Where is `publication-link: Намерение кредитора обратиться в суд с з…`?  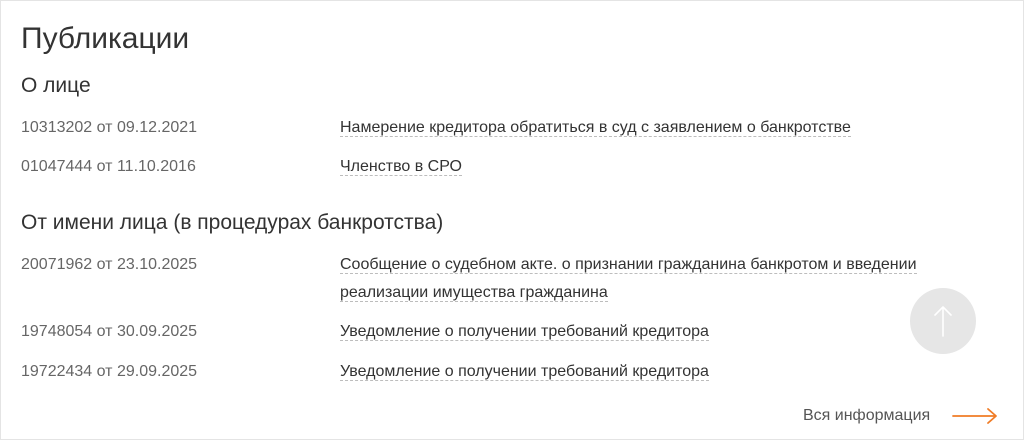 publication-link: Намерение кредитора обратиться в суд с з… is located at coordinates (660, 128).